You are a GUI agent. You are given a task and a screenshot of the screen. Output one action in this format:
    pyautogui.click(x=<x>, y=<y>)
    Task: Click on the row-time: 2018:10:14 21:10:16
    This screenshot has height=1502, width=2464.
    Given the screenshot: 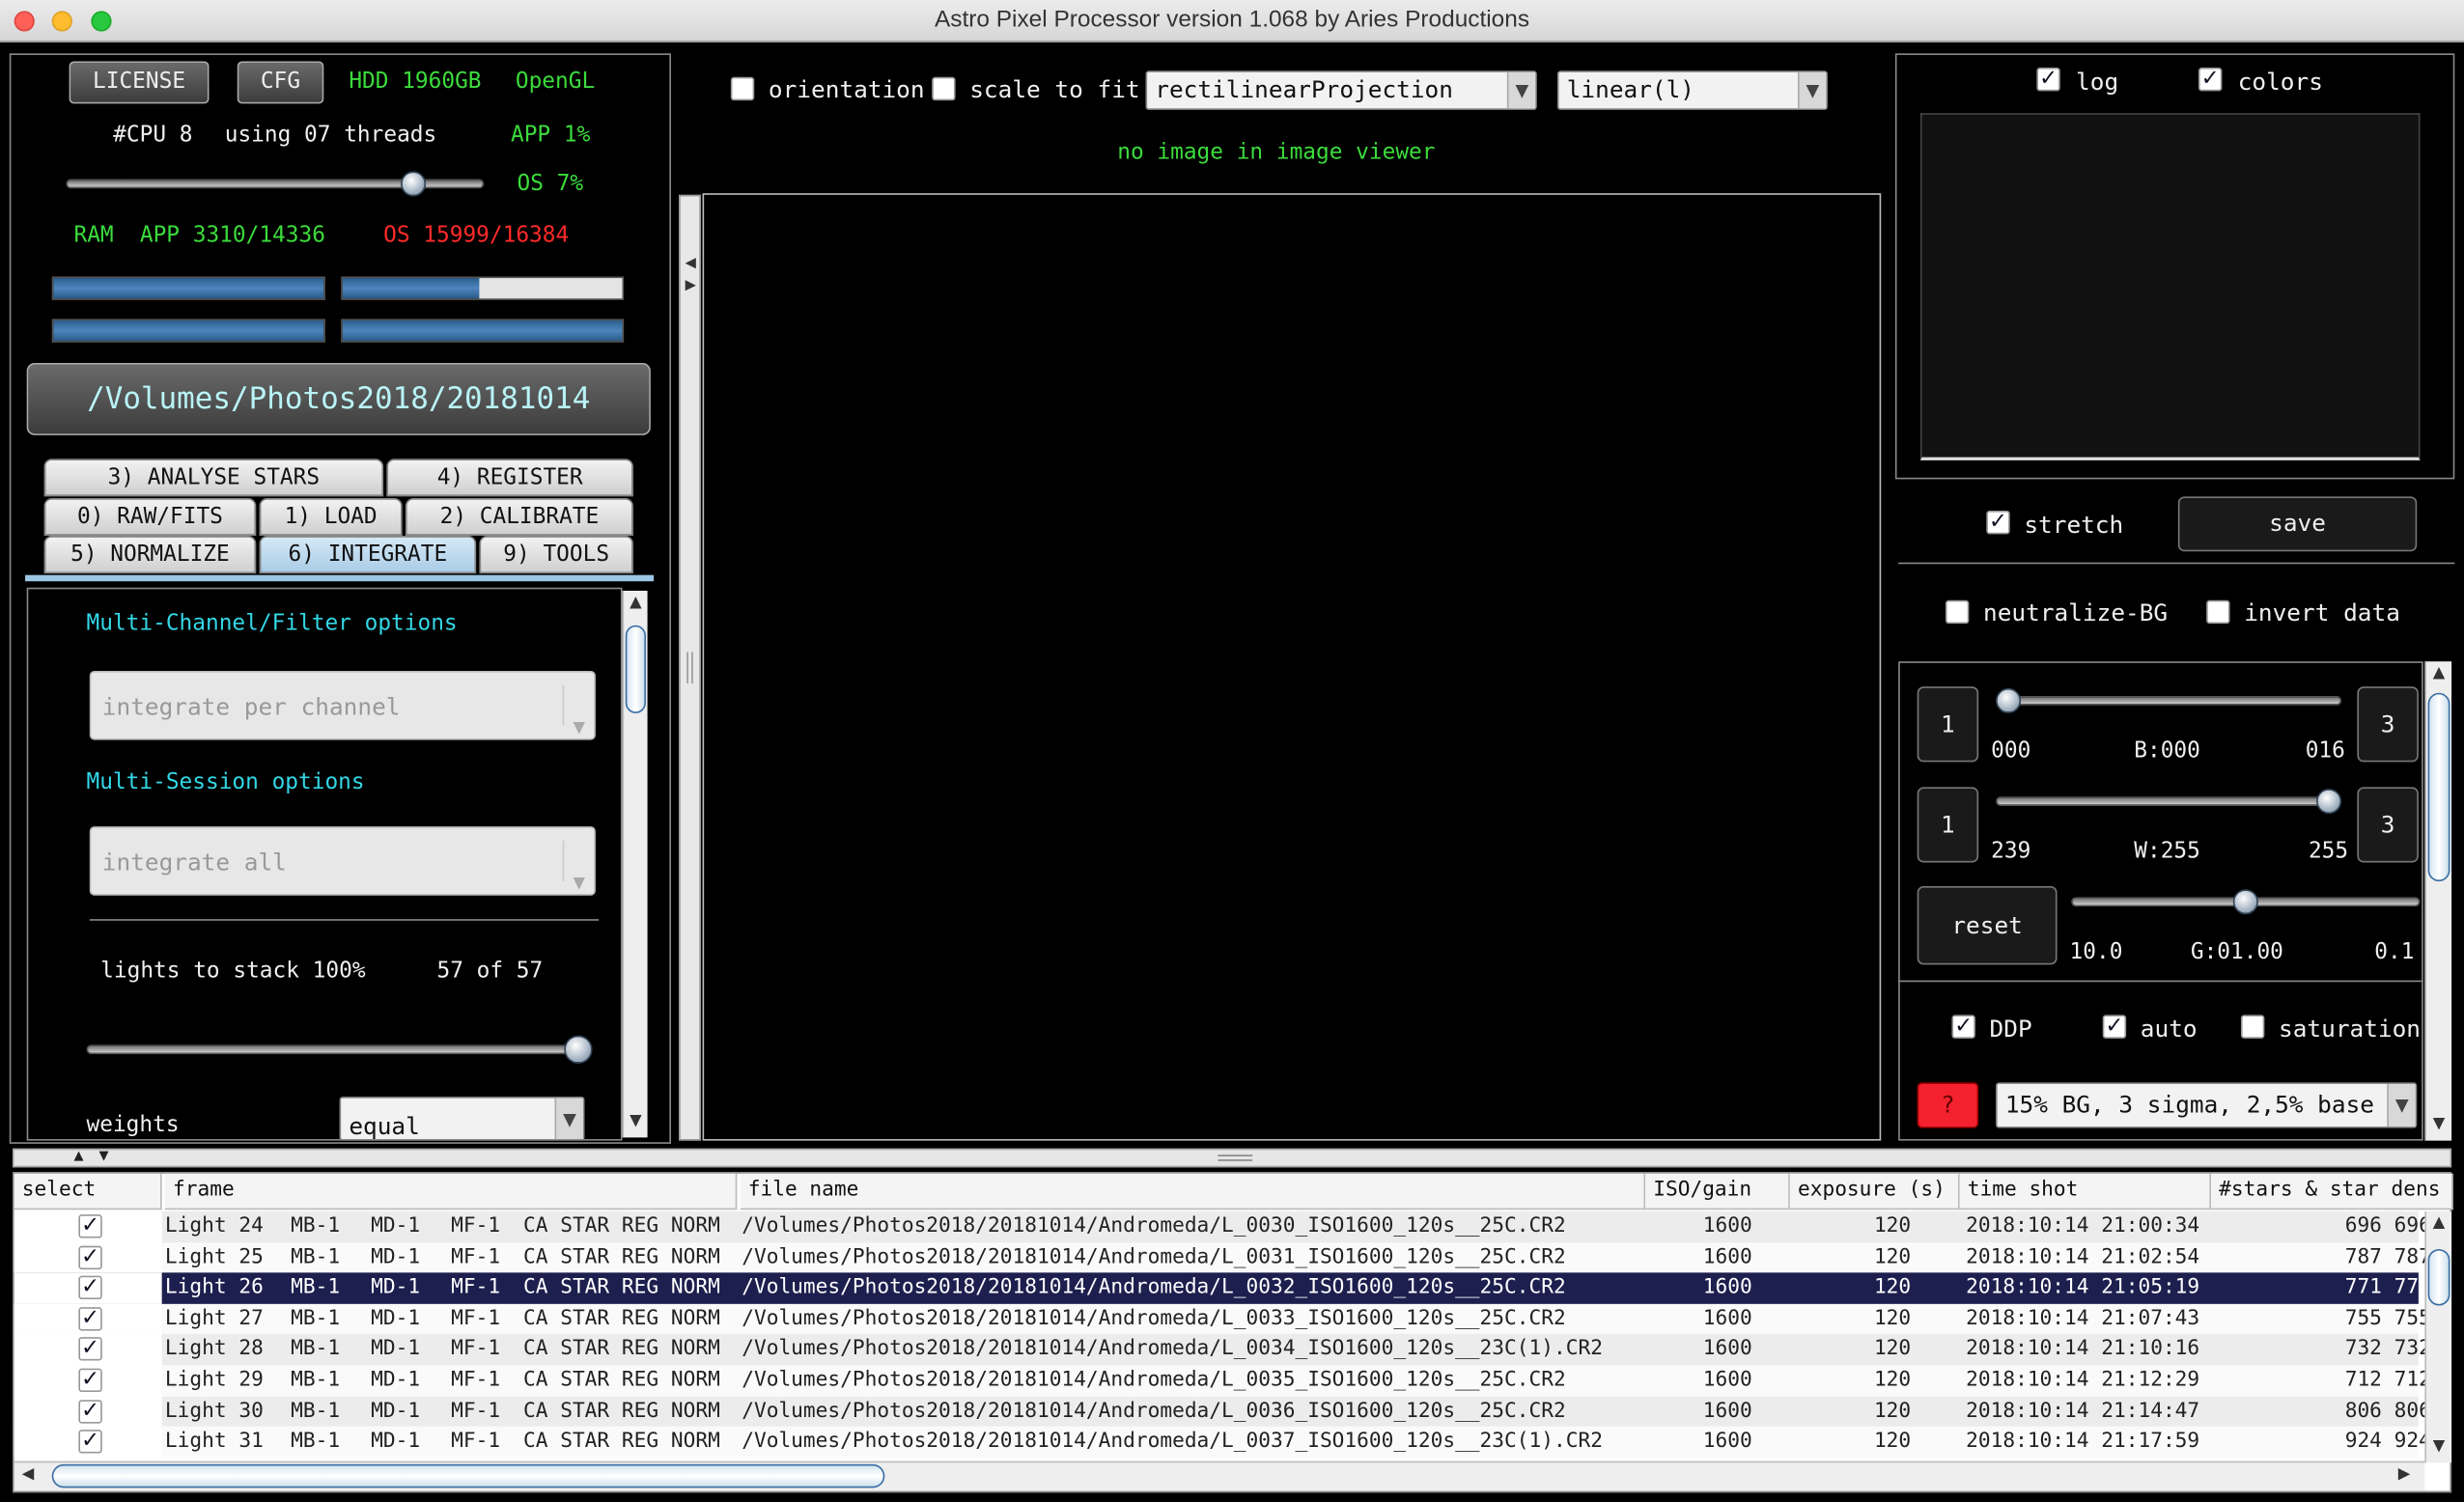 What is the action you would take?
    pyautogui.click(x=2083, y=1350)
    